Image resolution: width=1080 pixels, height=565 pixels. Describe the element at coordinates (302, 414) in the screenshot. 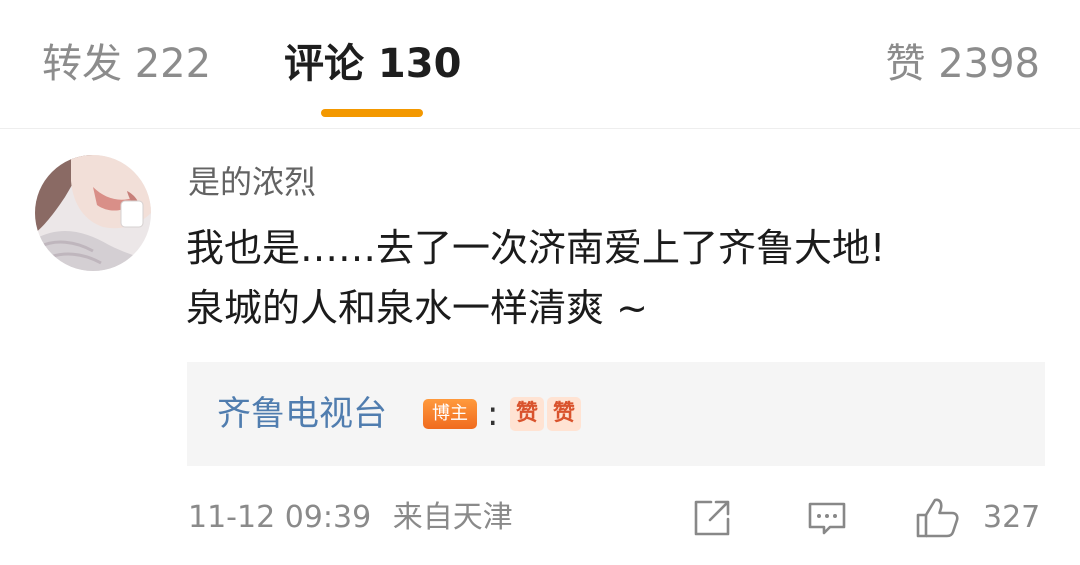

I see `reply-author-name: 齐鲁电视台` at that location.